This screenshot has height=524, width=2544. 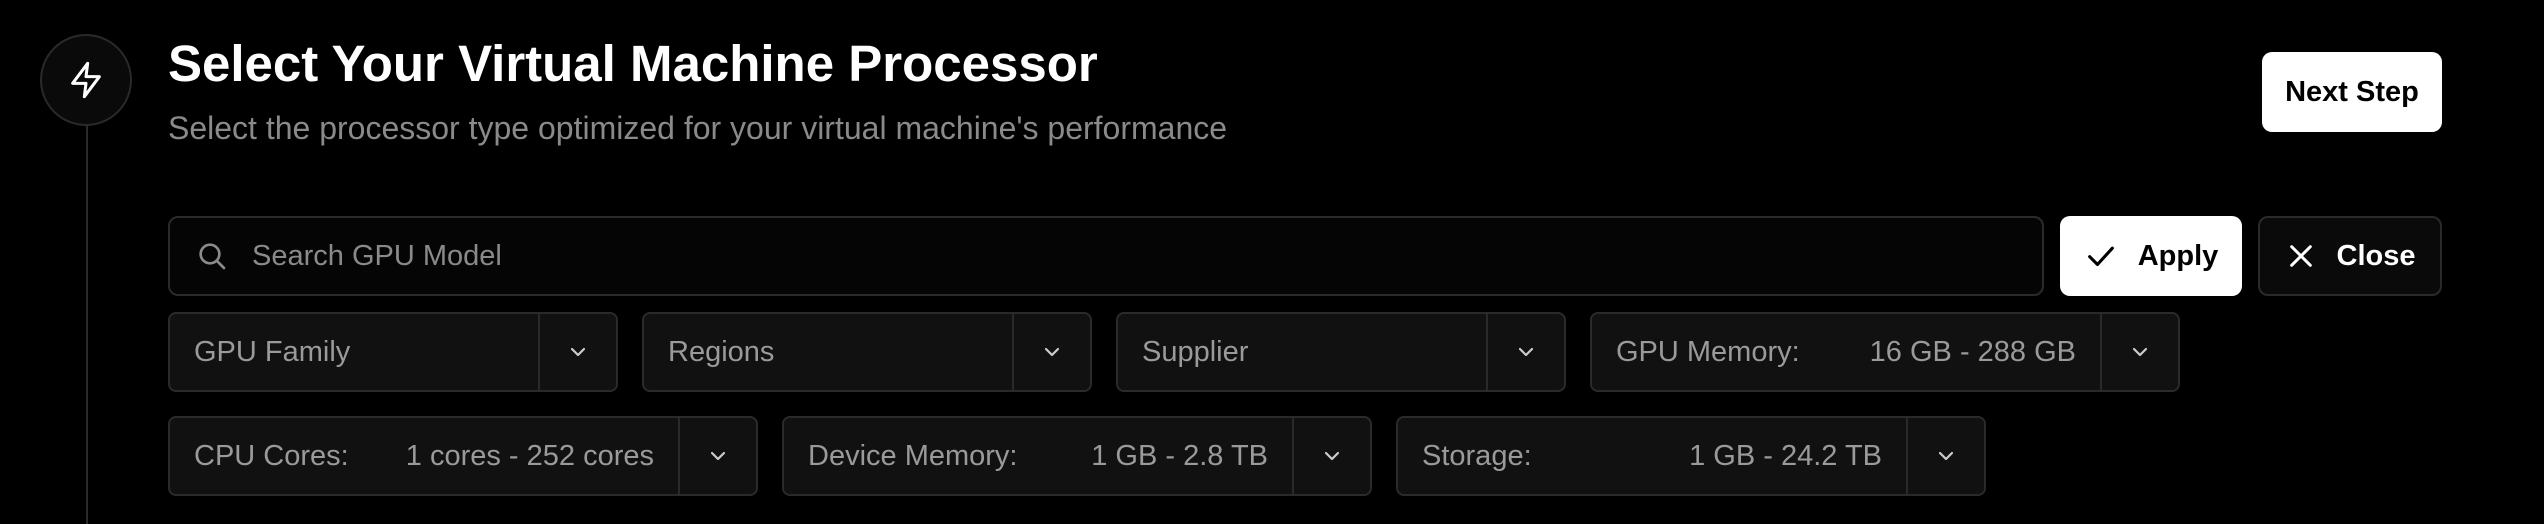 What do you see at coordinates (2178, 255) in the screenshot?
I see `apply-label: Apply` at bounding box center [2178, 255].